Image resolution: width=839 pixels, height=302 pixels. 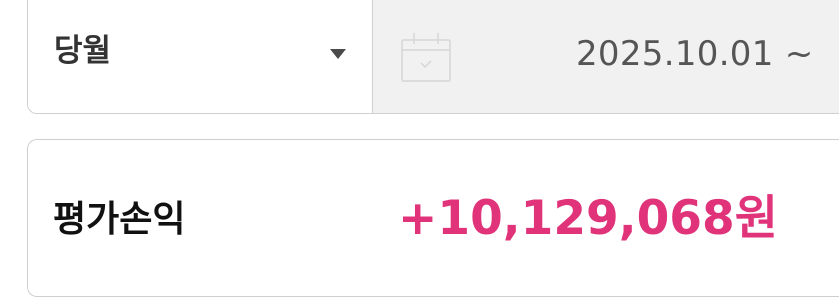 What do you see at coordinates (83, 51) in the screenshot?
I see `period-select-label: 당월` at bounding box center [83, 51].